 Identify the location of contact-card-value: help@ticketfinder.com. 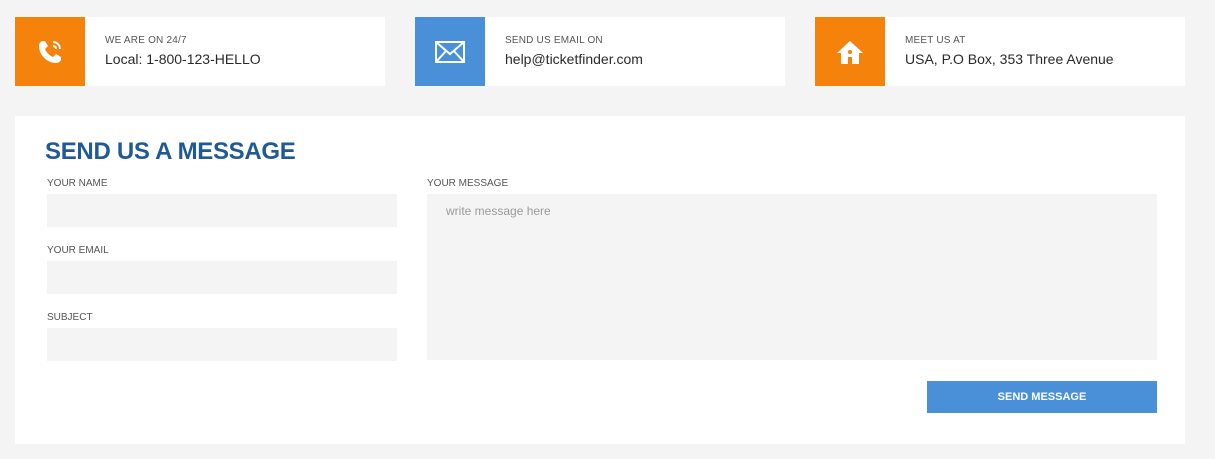
(574, 59).